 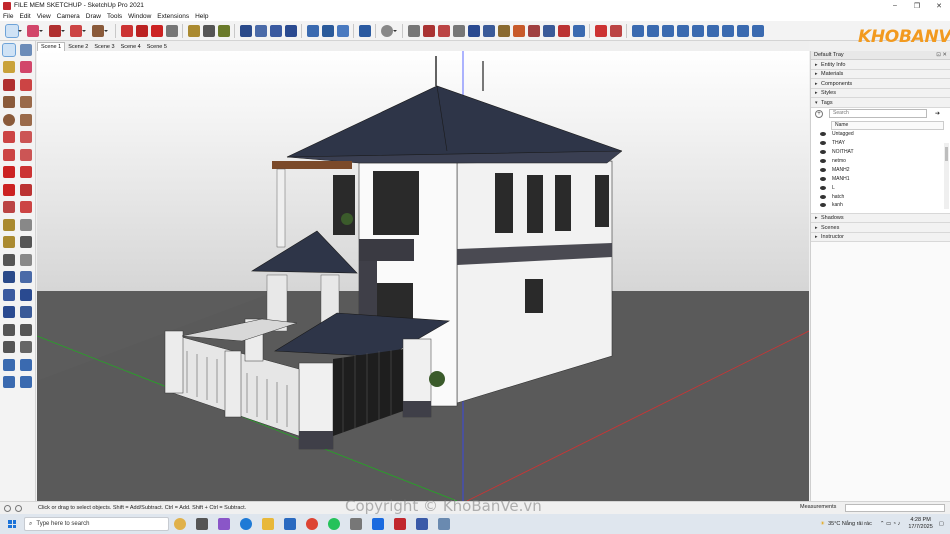 I want to click on info-icon, so click(x=7, y=508).